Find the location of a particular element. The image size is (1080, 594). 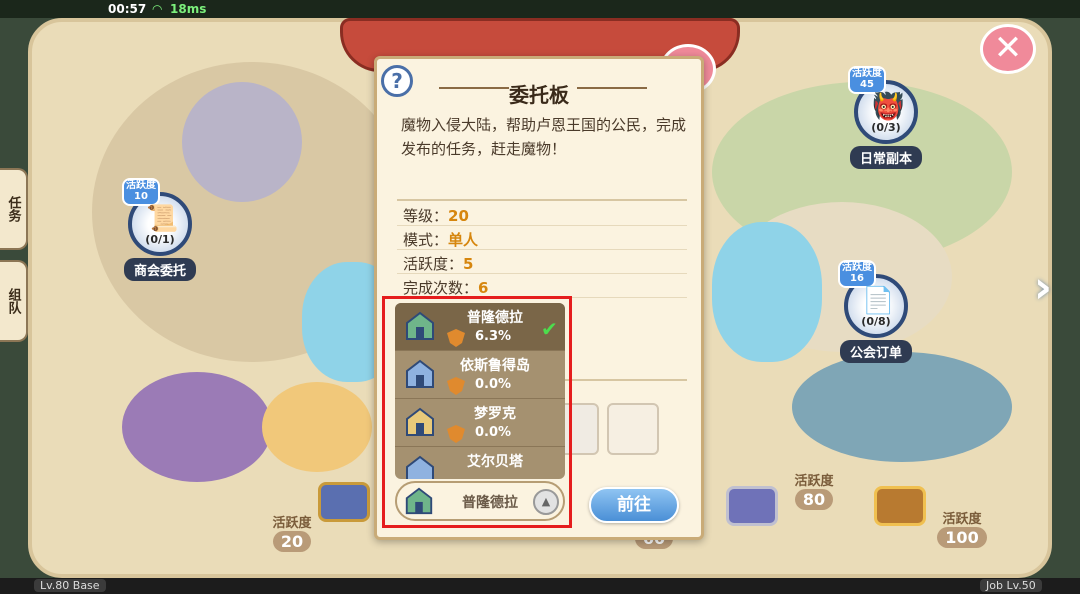

dialog-description: 魔物入侵大陆，帮助卢恩王国的公民，完成发布的任务，赶走魔物！ is located at coordinates (544, 137).